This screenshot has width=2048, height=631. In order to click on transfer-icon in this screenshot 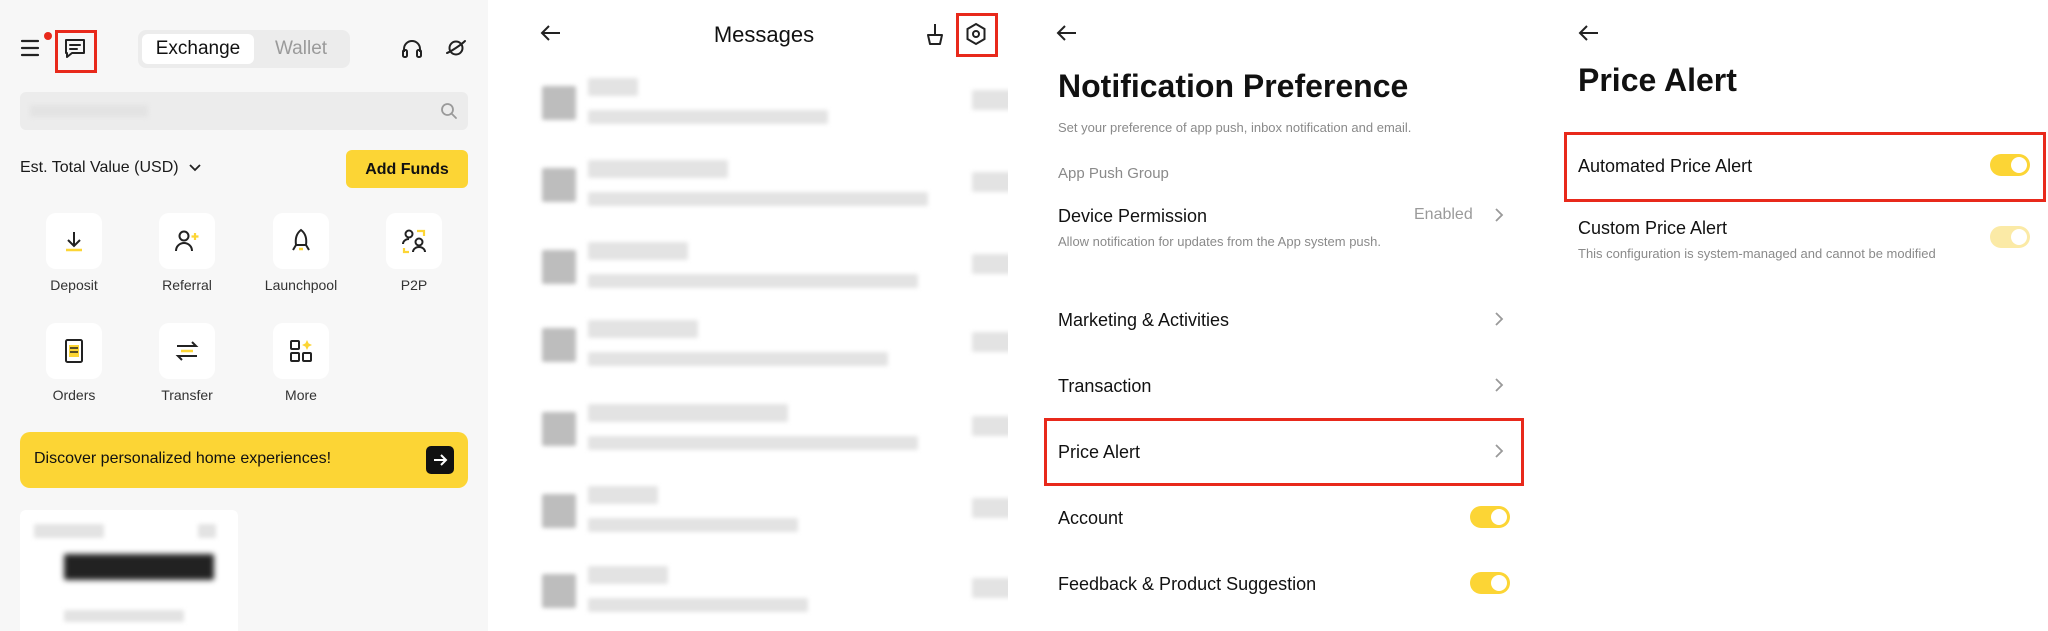, I will do `click(187, 351)`.